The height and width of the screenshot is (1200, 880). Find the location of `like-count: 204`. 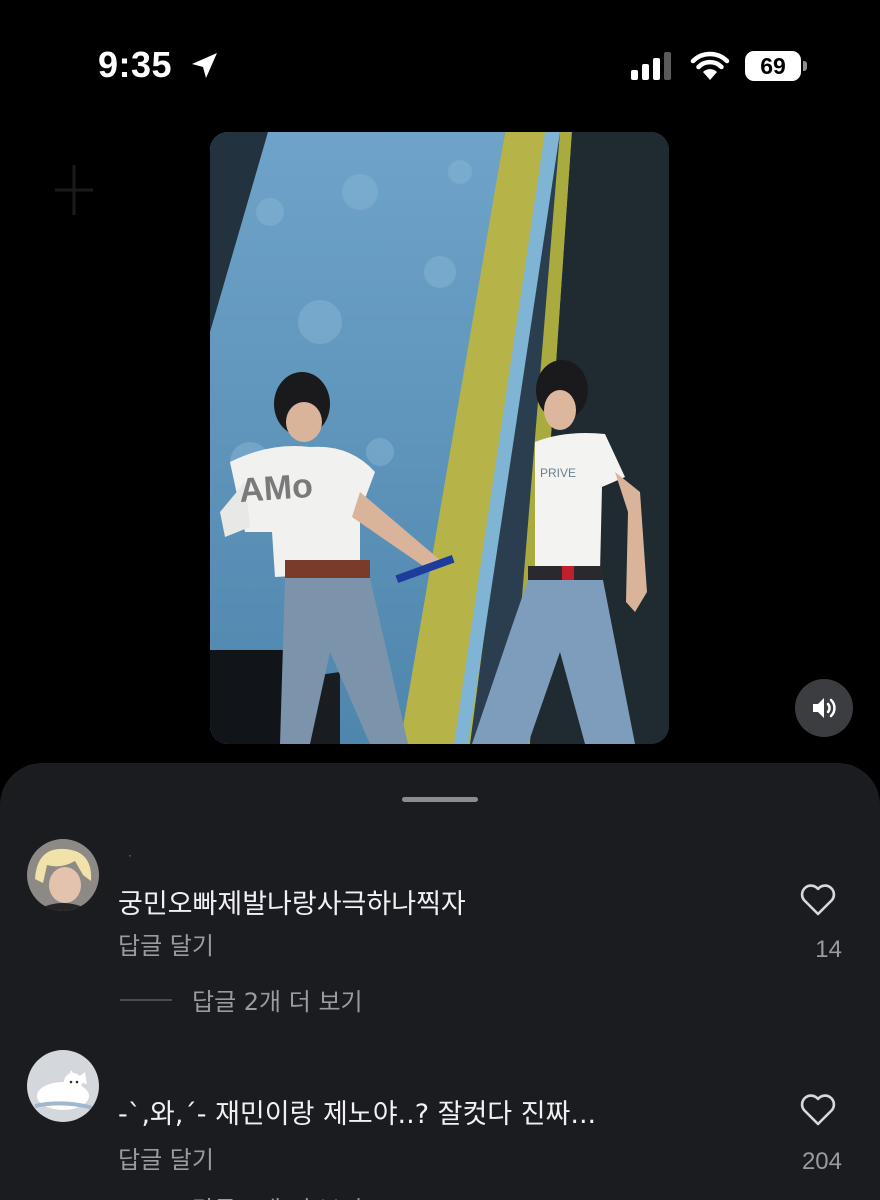

like-count: 204 is located at coordinates (821, 1161).